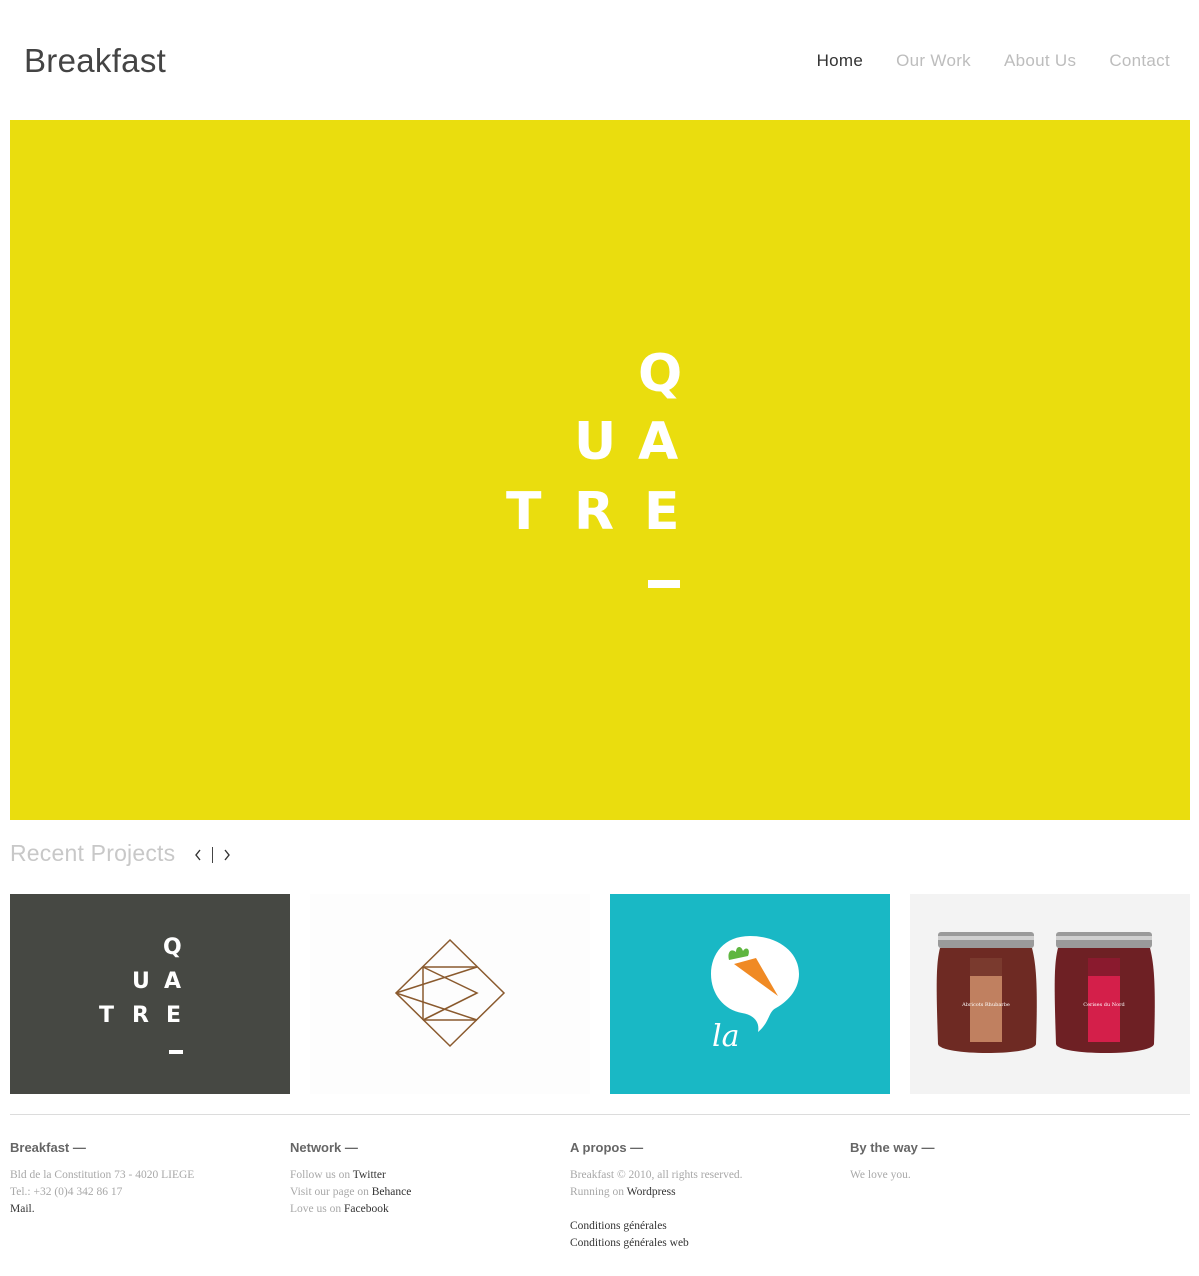 The image size is (1199, 1276). I want to click on hero-dash, so click(664, 584).